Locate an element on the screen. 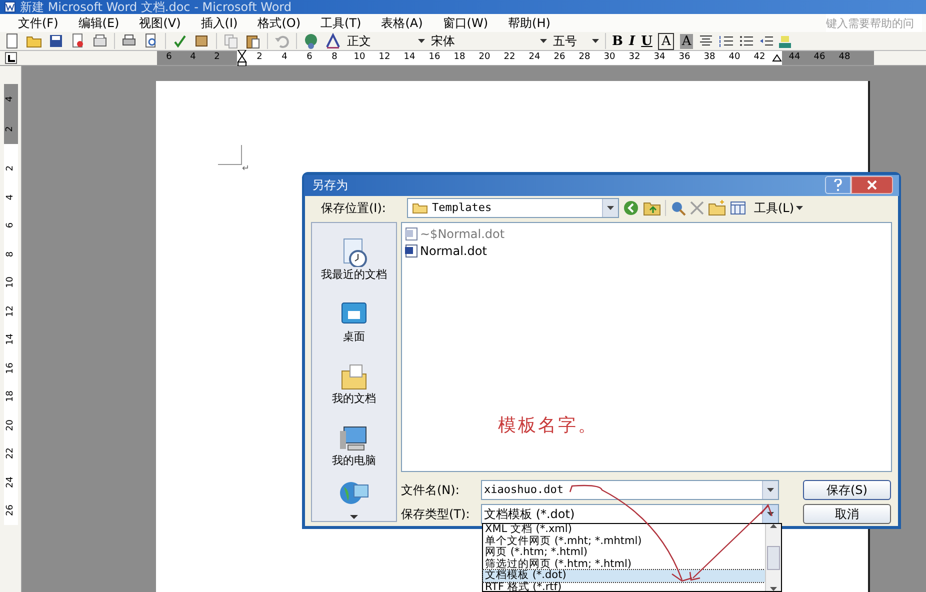 The height and width of the screenshot is (592, 926). highlight-icon is located at coordinates (785, 41).